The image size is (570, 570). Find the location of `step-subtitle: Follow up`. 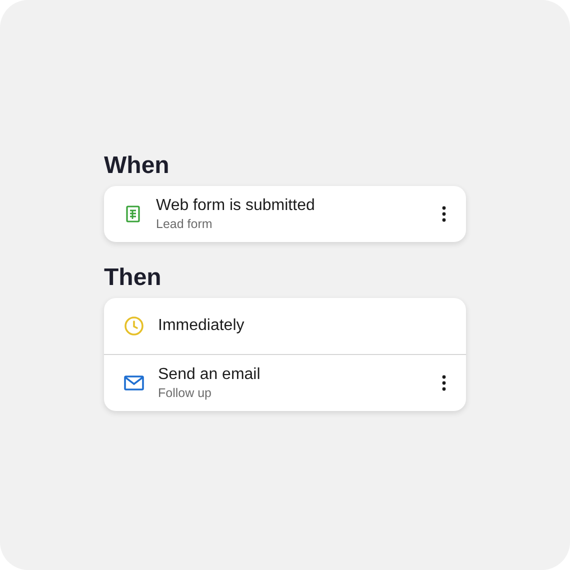

step-subtitle: Follow up is located at coordinates (185, 393).